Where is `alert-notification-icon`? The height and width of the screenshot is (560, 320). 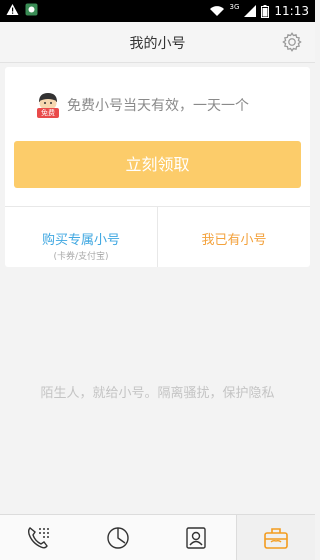
alert-notification-icon is located at coordinates (12, 9).